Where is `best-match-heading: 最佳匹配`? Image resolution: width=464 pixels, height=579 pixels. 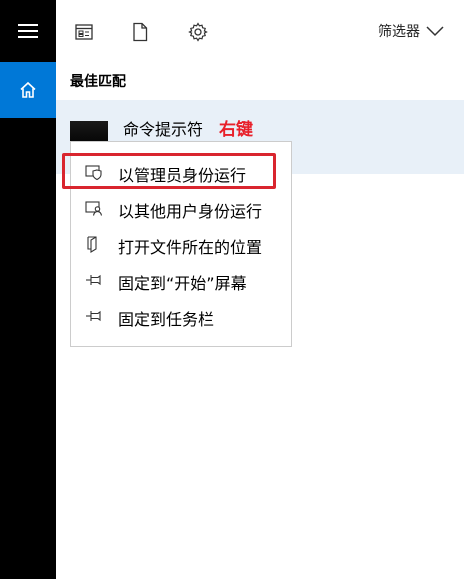
best-match-heading: 最佳匹配 is located at coordinates (98, 82).